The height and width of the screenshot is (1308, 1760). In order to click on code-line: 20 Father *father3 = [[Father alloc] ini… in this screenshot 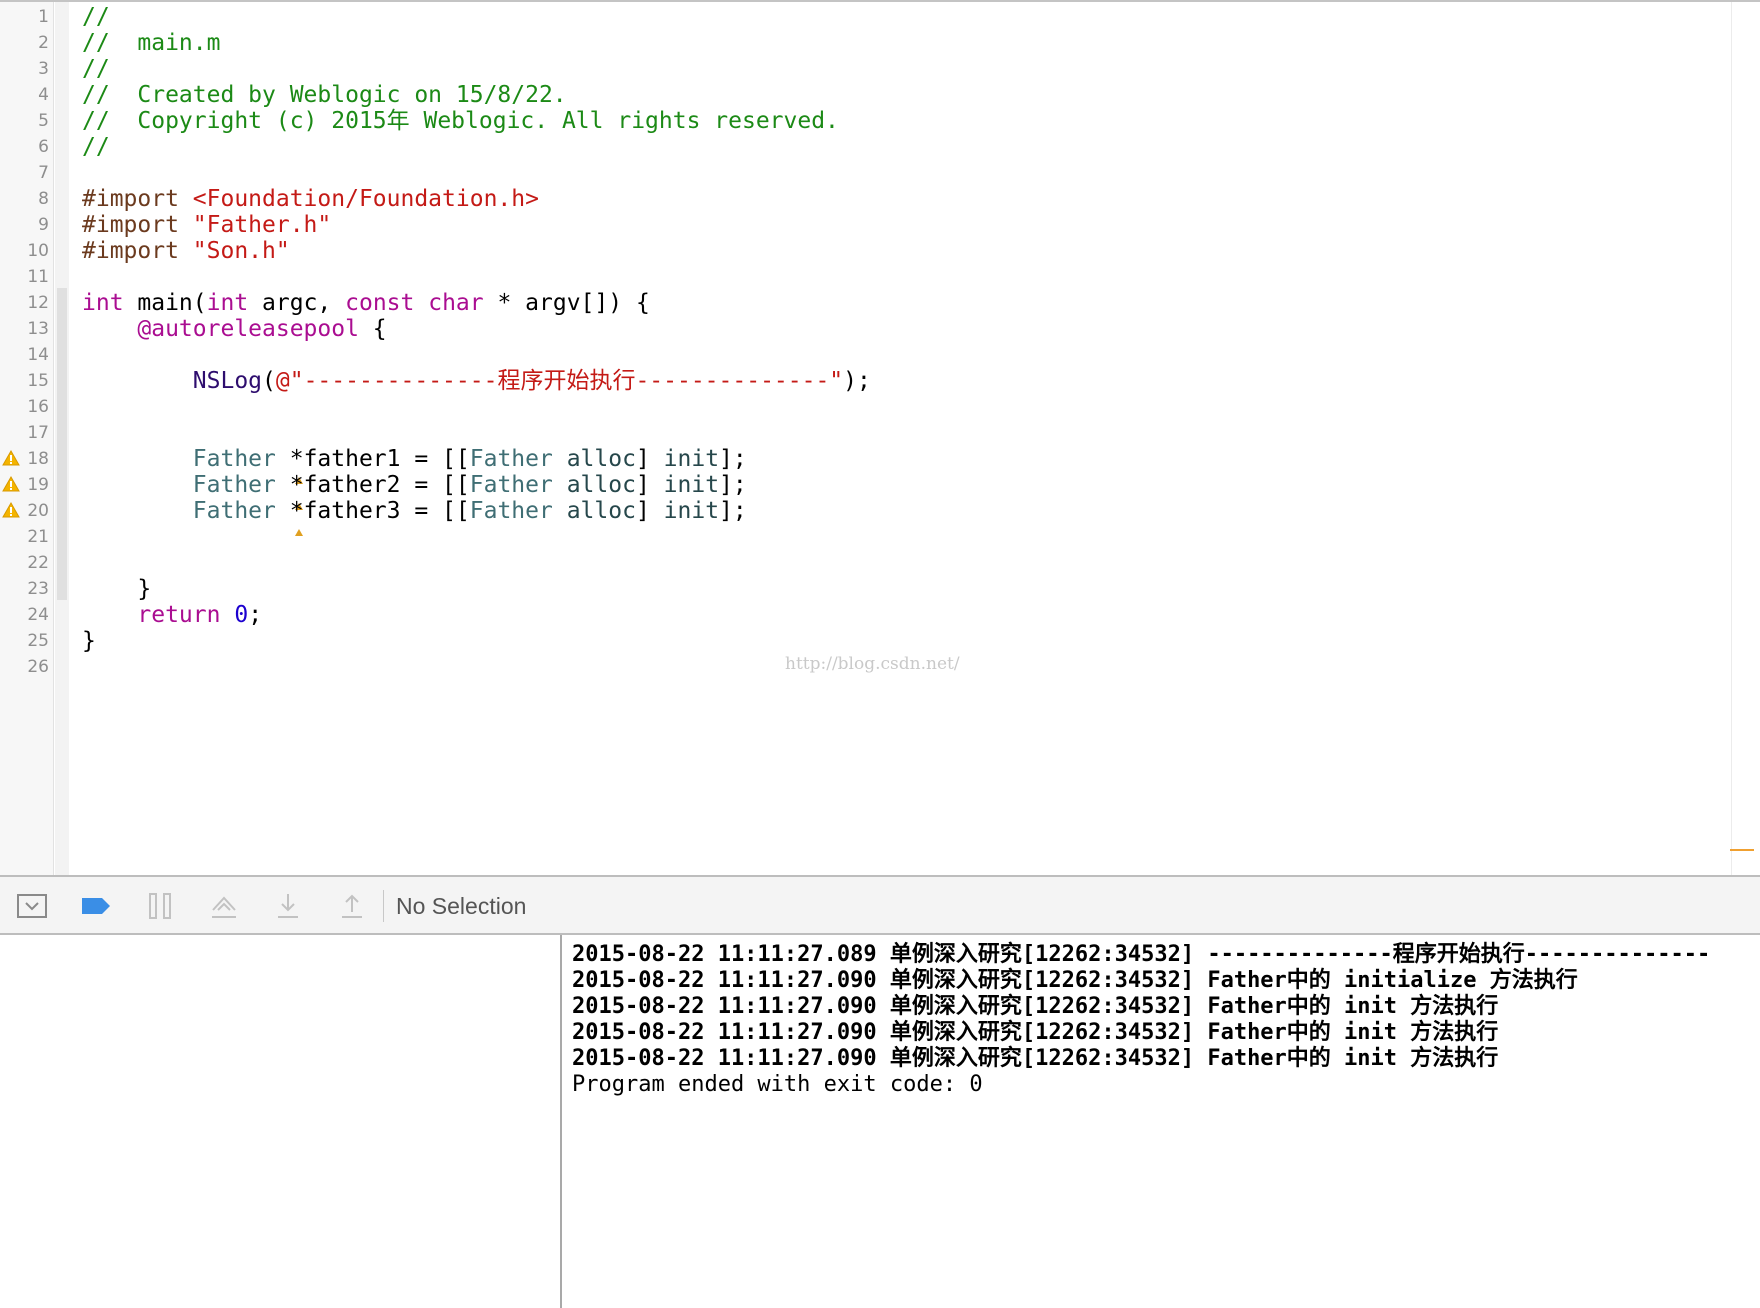, I will do `click(880, 517)`.